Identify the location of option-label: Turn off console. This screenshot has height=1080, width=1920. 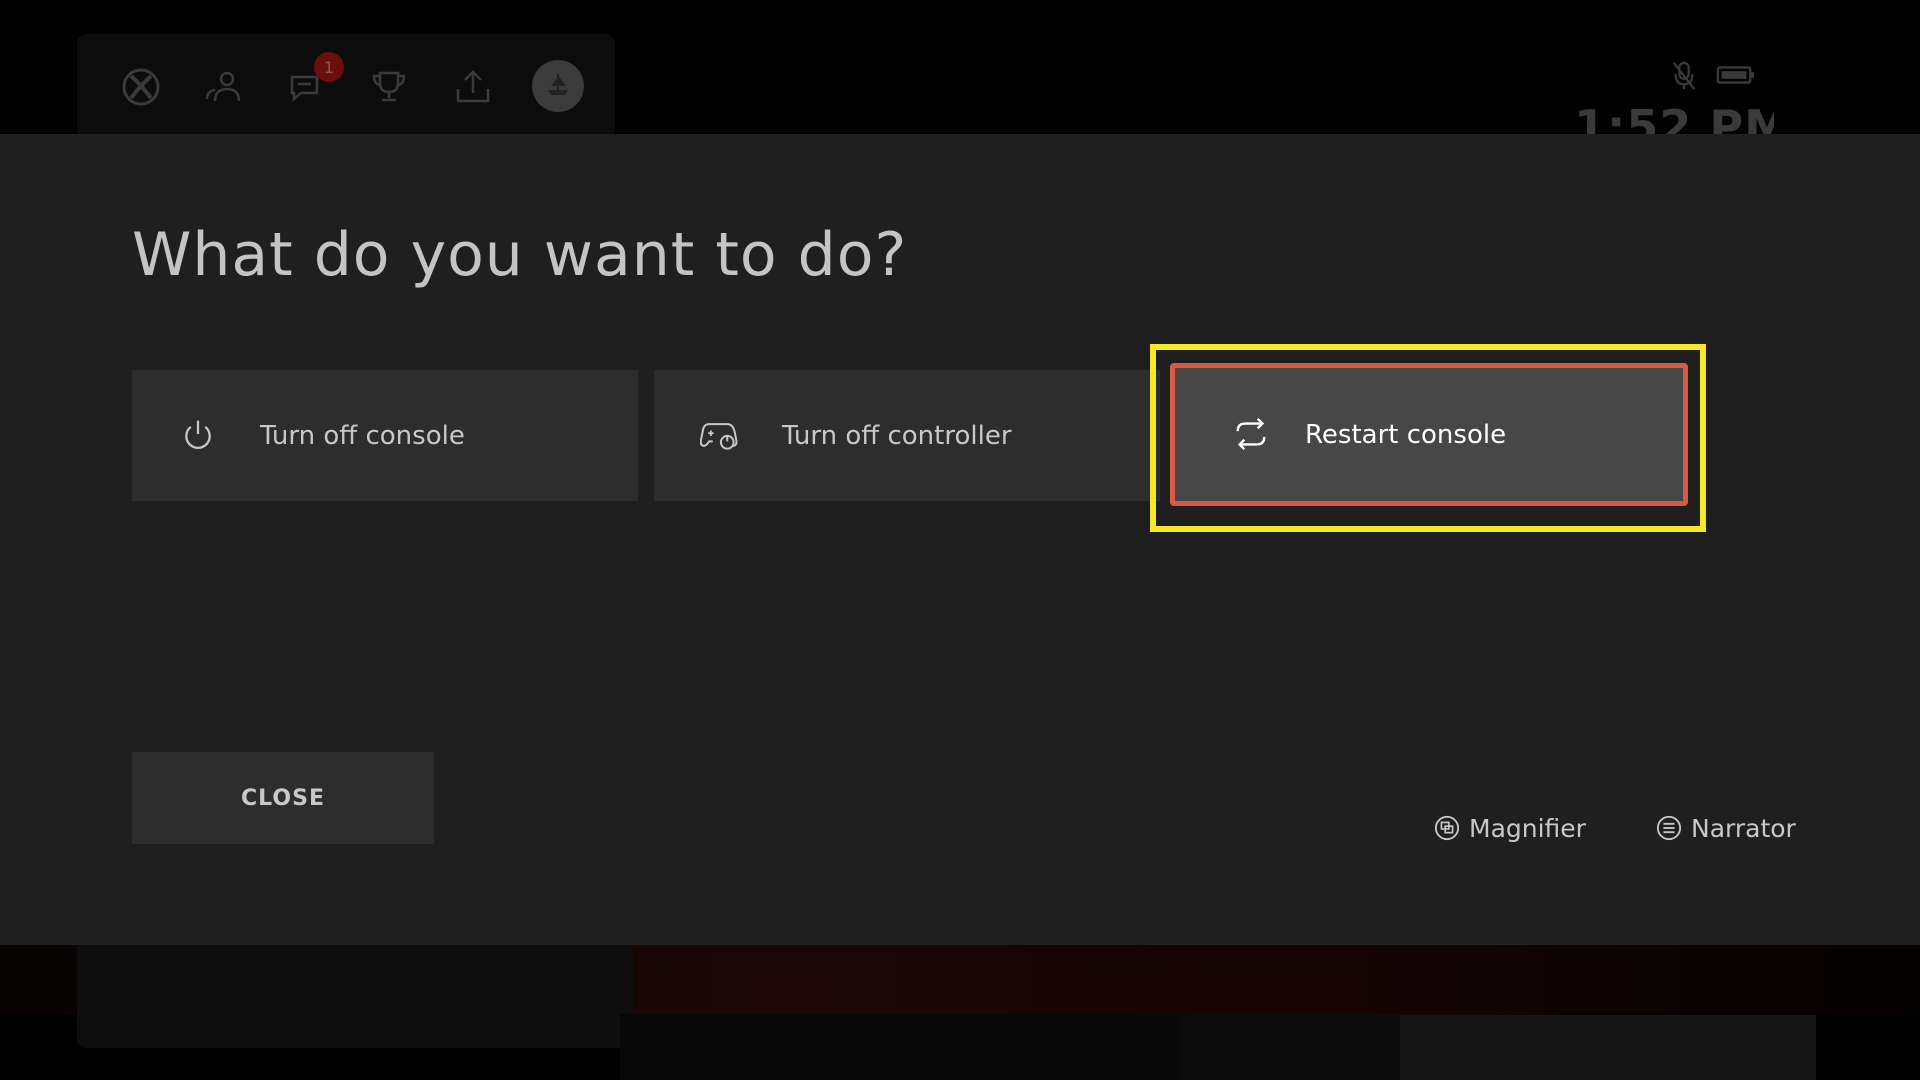
(362, 435).